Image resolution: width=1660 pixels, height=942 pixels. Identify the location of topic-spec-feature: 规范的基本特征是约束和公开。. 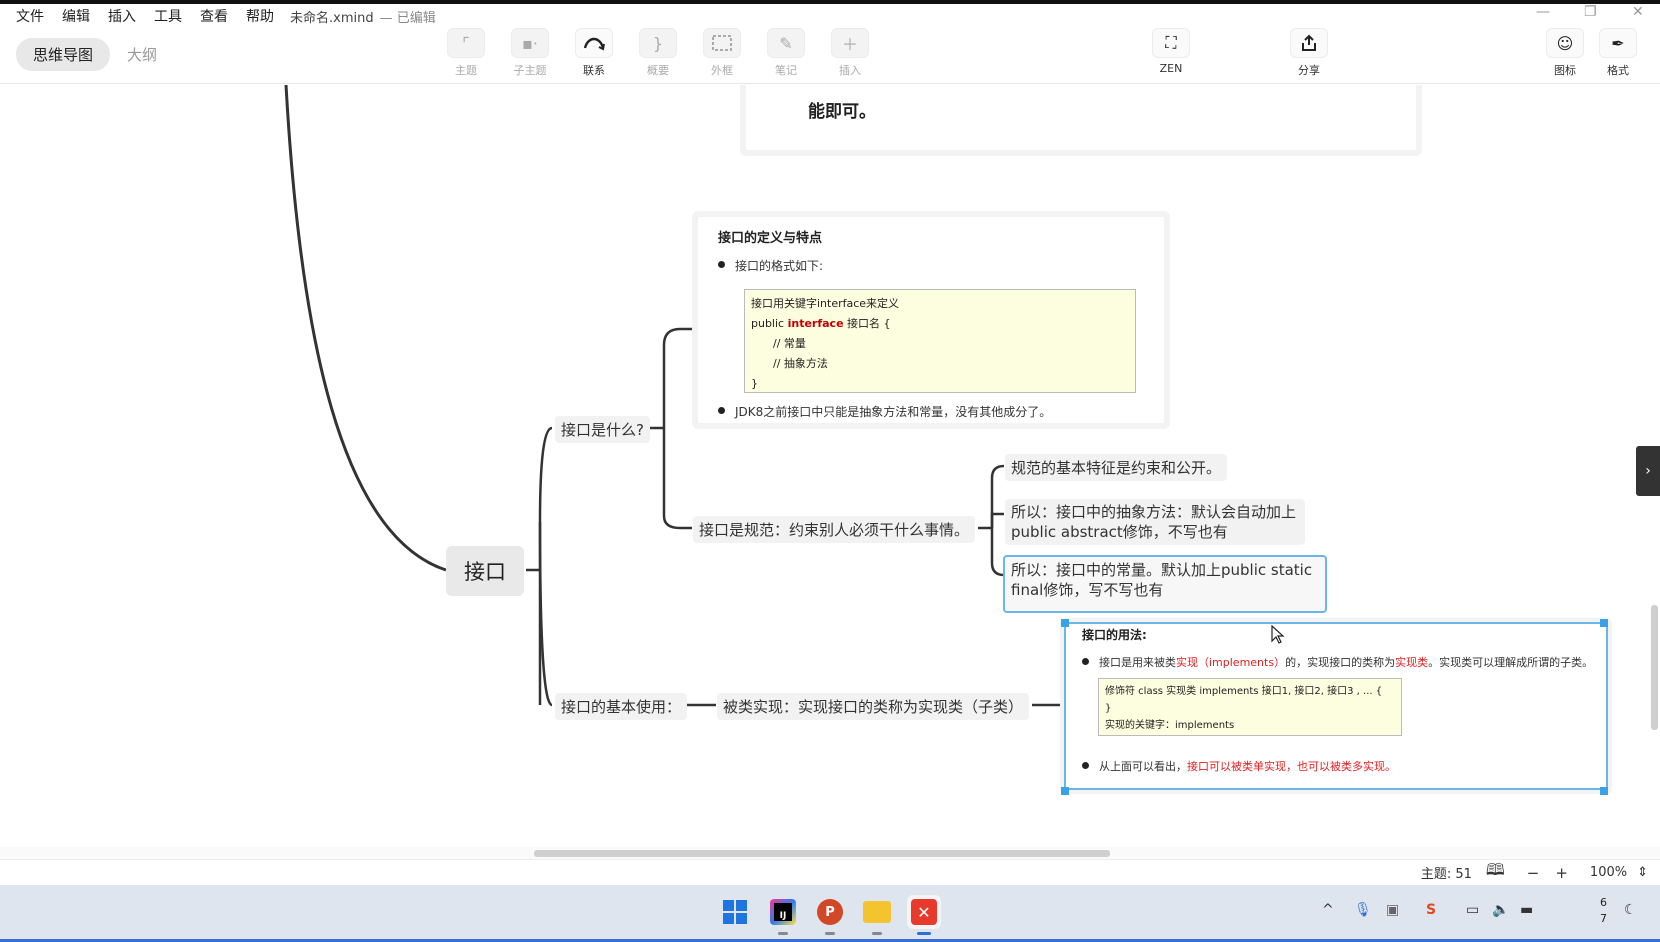
(1116, 467).